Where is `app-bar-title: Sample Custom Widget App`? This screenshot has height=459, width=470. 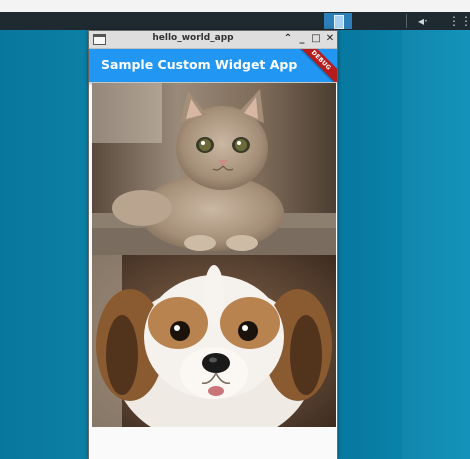 app-bar-title: Sample Custom Widget App is located at coordinates (199, 64).